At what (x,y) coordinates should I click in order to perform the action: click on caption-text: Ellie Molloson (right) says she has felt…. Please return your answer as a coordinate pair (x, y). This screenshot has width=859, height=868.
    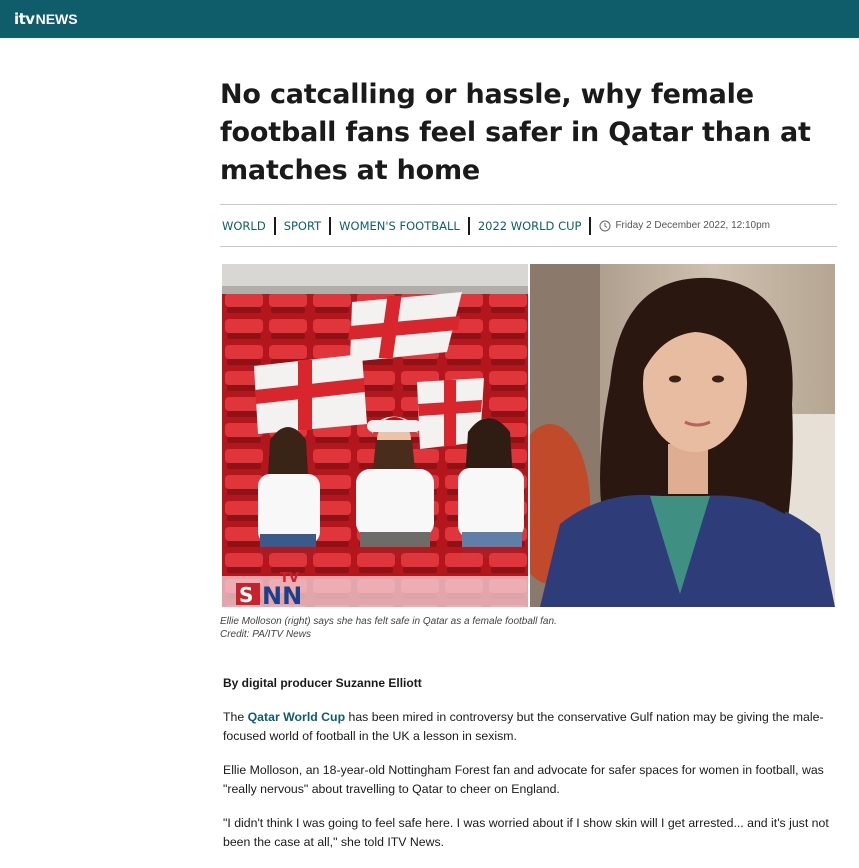
    Looking at the image, I should click on (388, 621).